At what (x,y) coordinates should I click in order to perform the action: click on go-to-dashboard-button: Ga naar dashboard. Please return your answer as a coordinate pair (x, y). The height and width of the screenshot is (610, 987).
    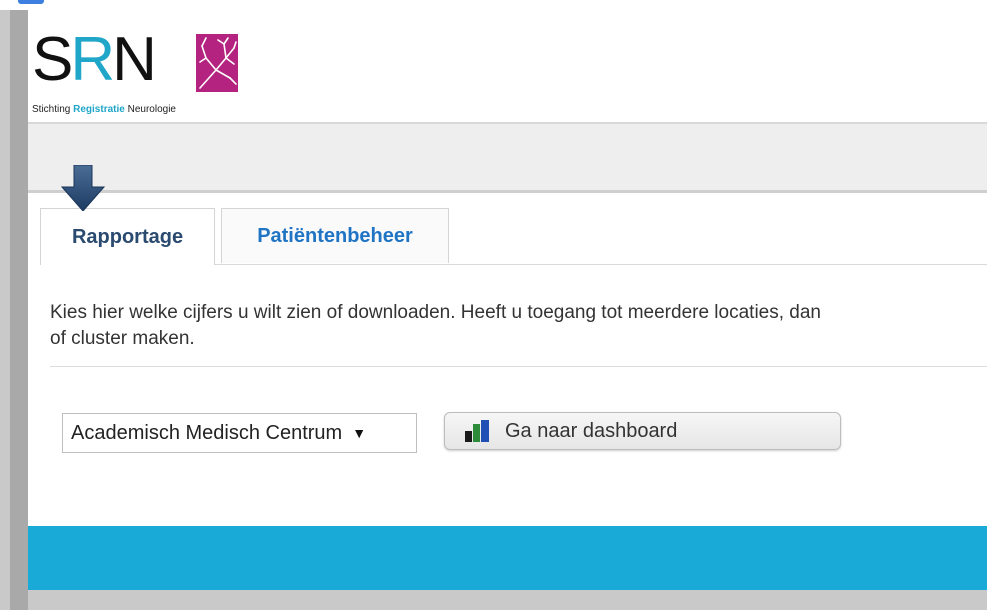
    Looking at the image, I should click on (642, 431).